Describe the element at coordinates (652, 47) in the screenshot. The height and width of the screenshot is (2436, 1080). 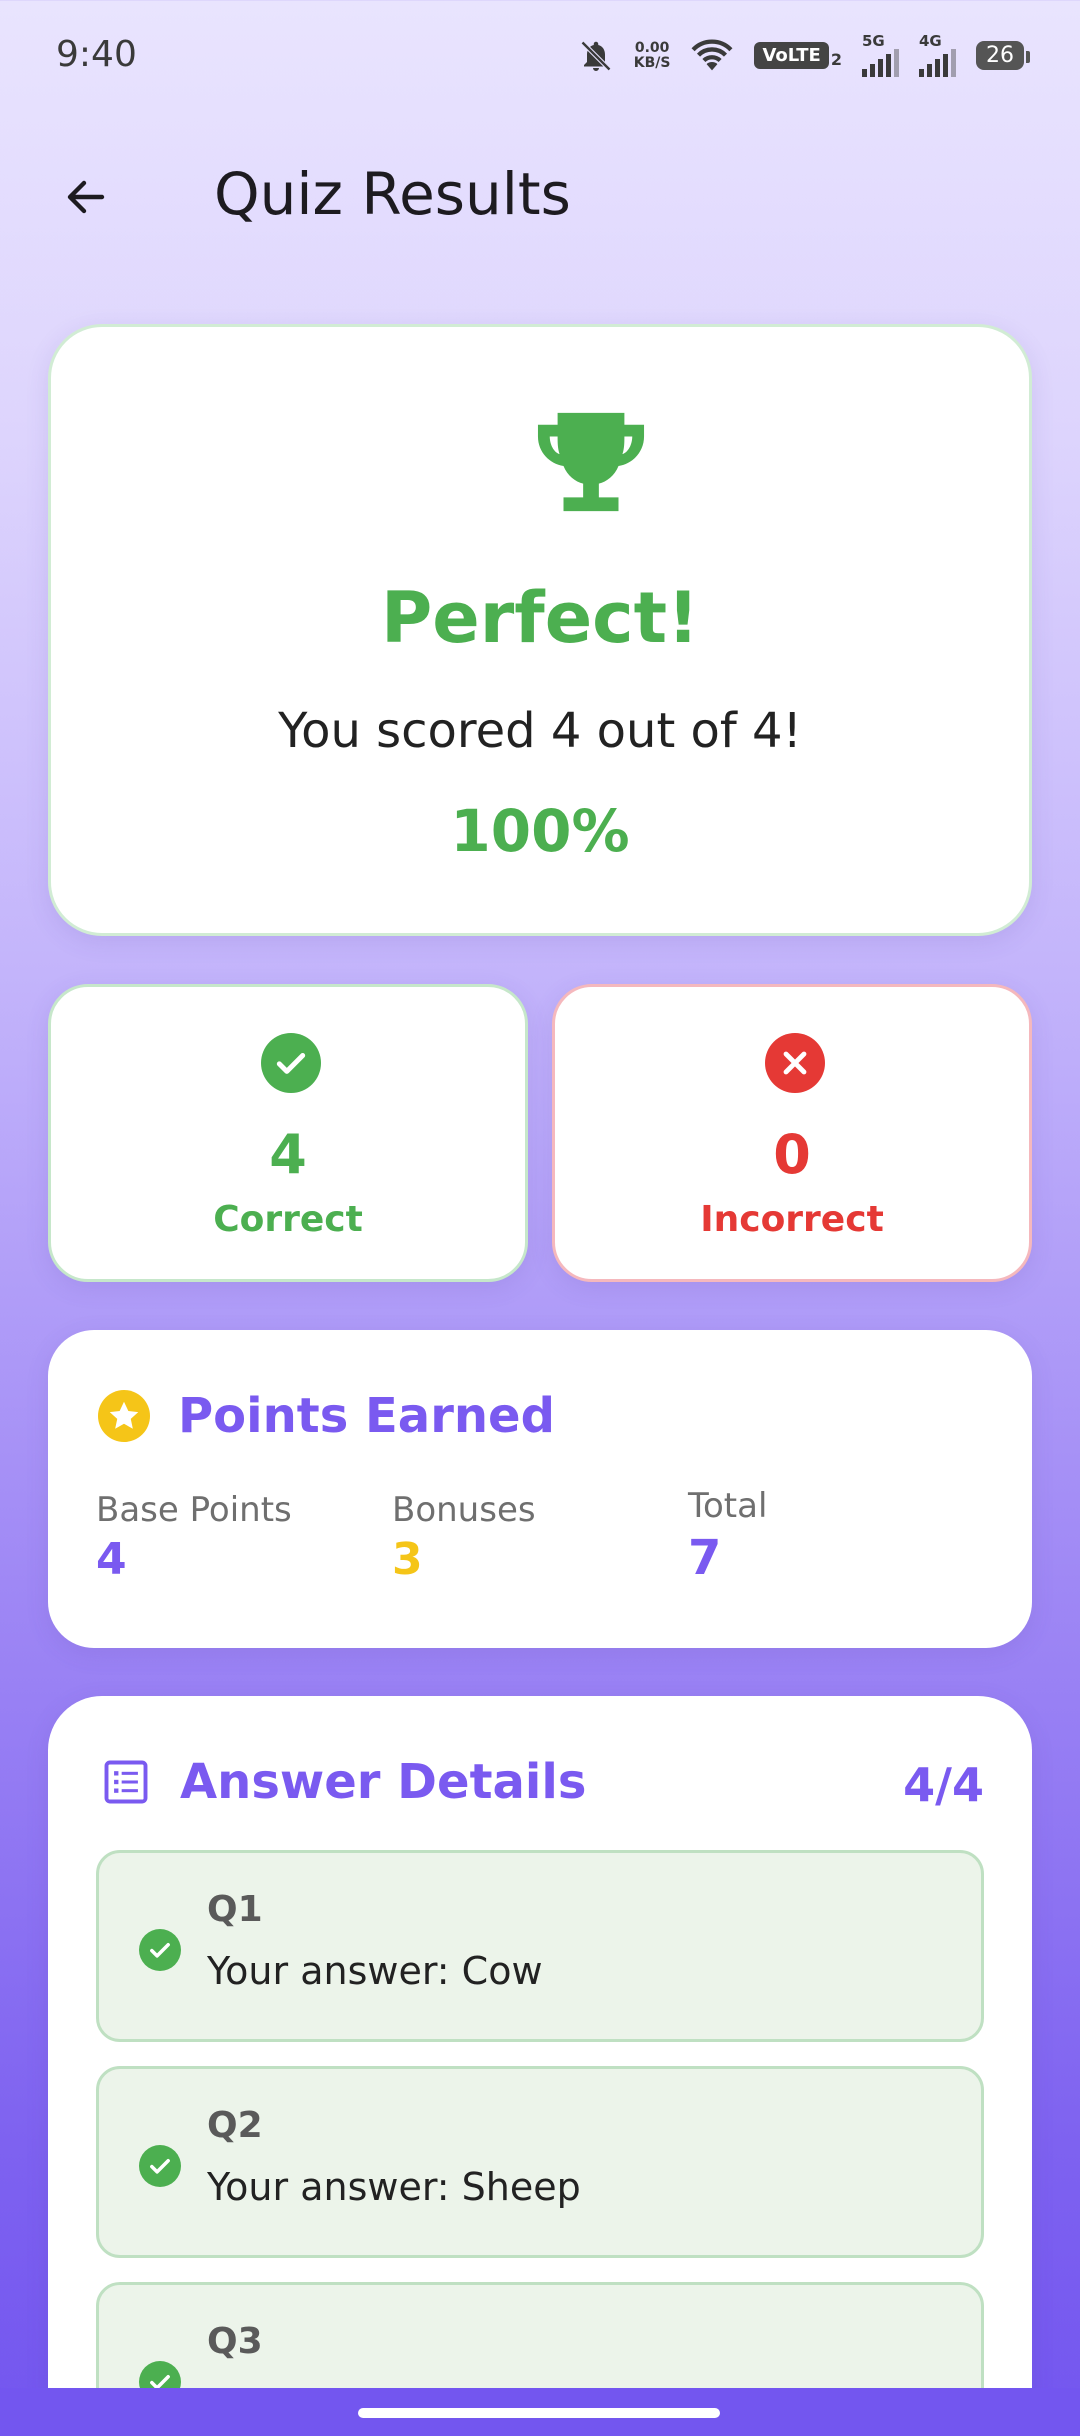
I see `speed-value: 0.00` at that location.